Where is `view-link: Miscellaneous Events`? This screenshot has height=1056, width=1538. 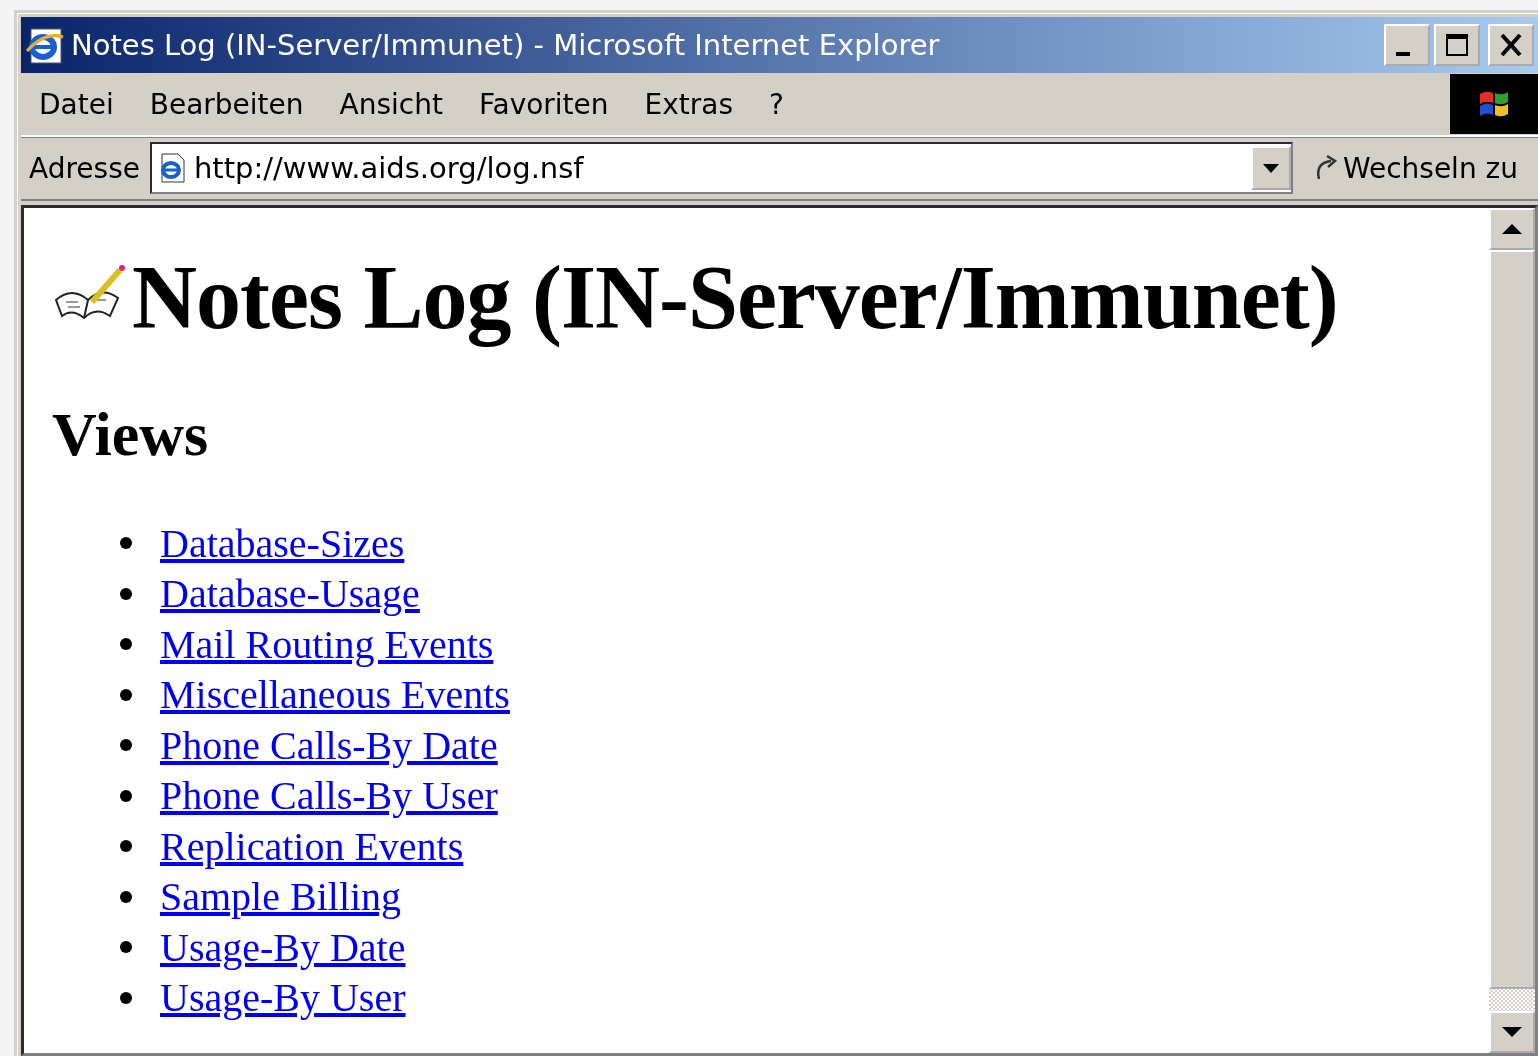 view-link: Miscellaneous Events is located at coordinates (335, 695).